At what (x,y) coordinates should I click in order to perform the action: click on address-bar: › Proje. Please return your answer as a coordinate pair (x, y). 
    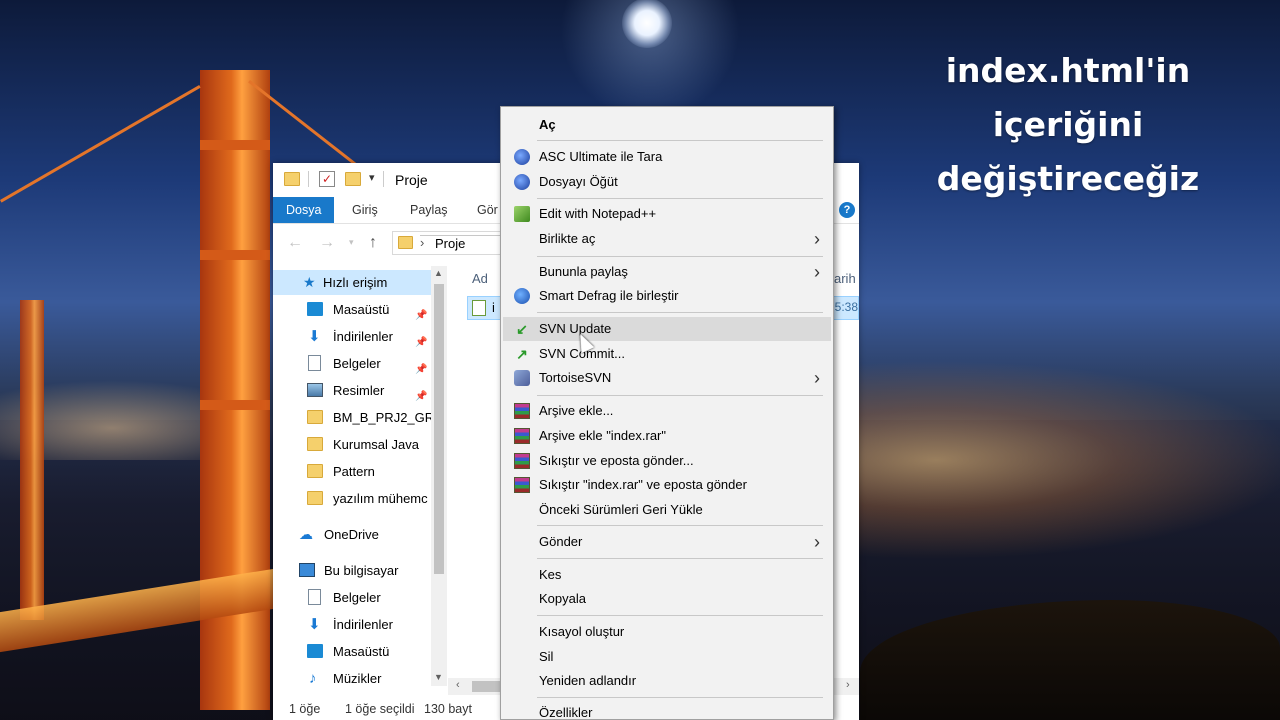
    Looking at the image, I should click on (549, 243).